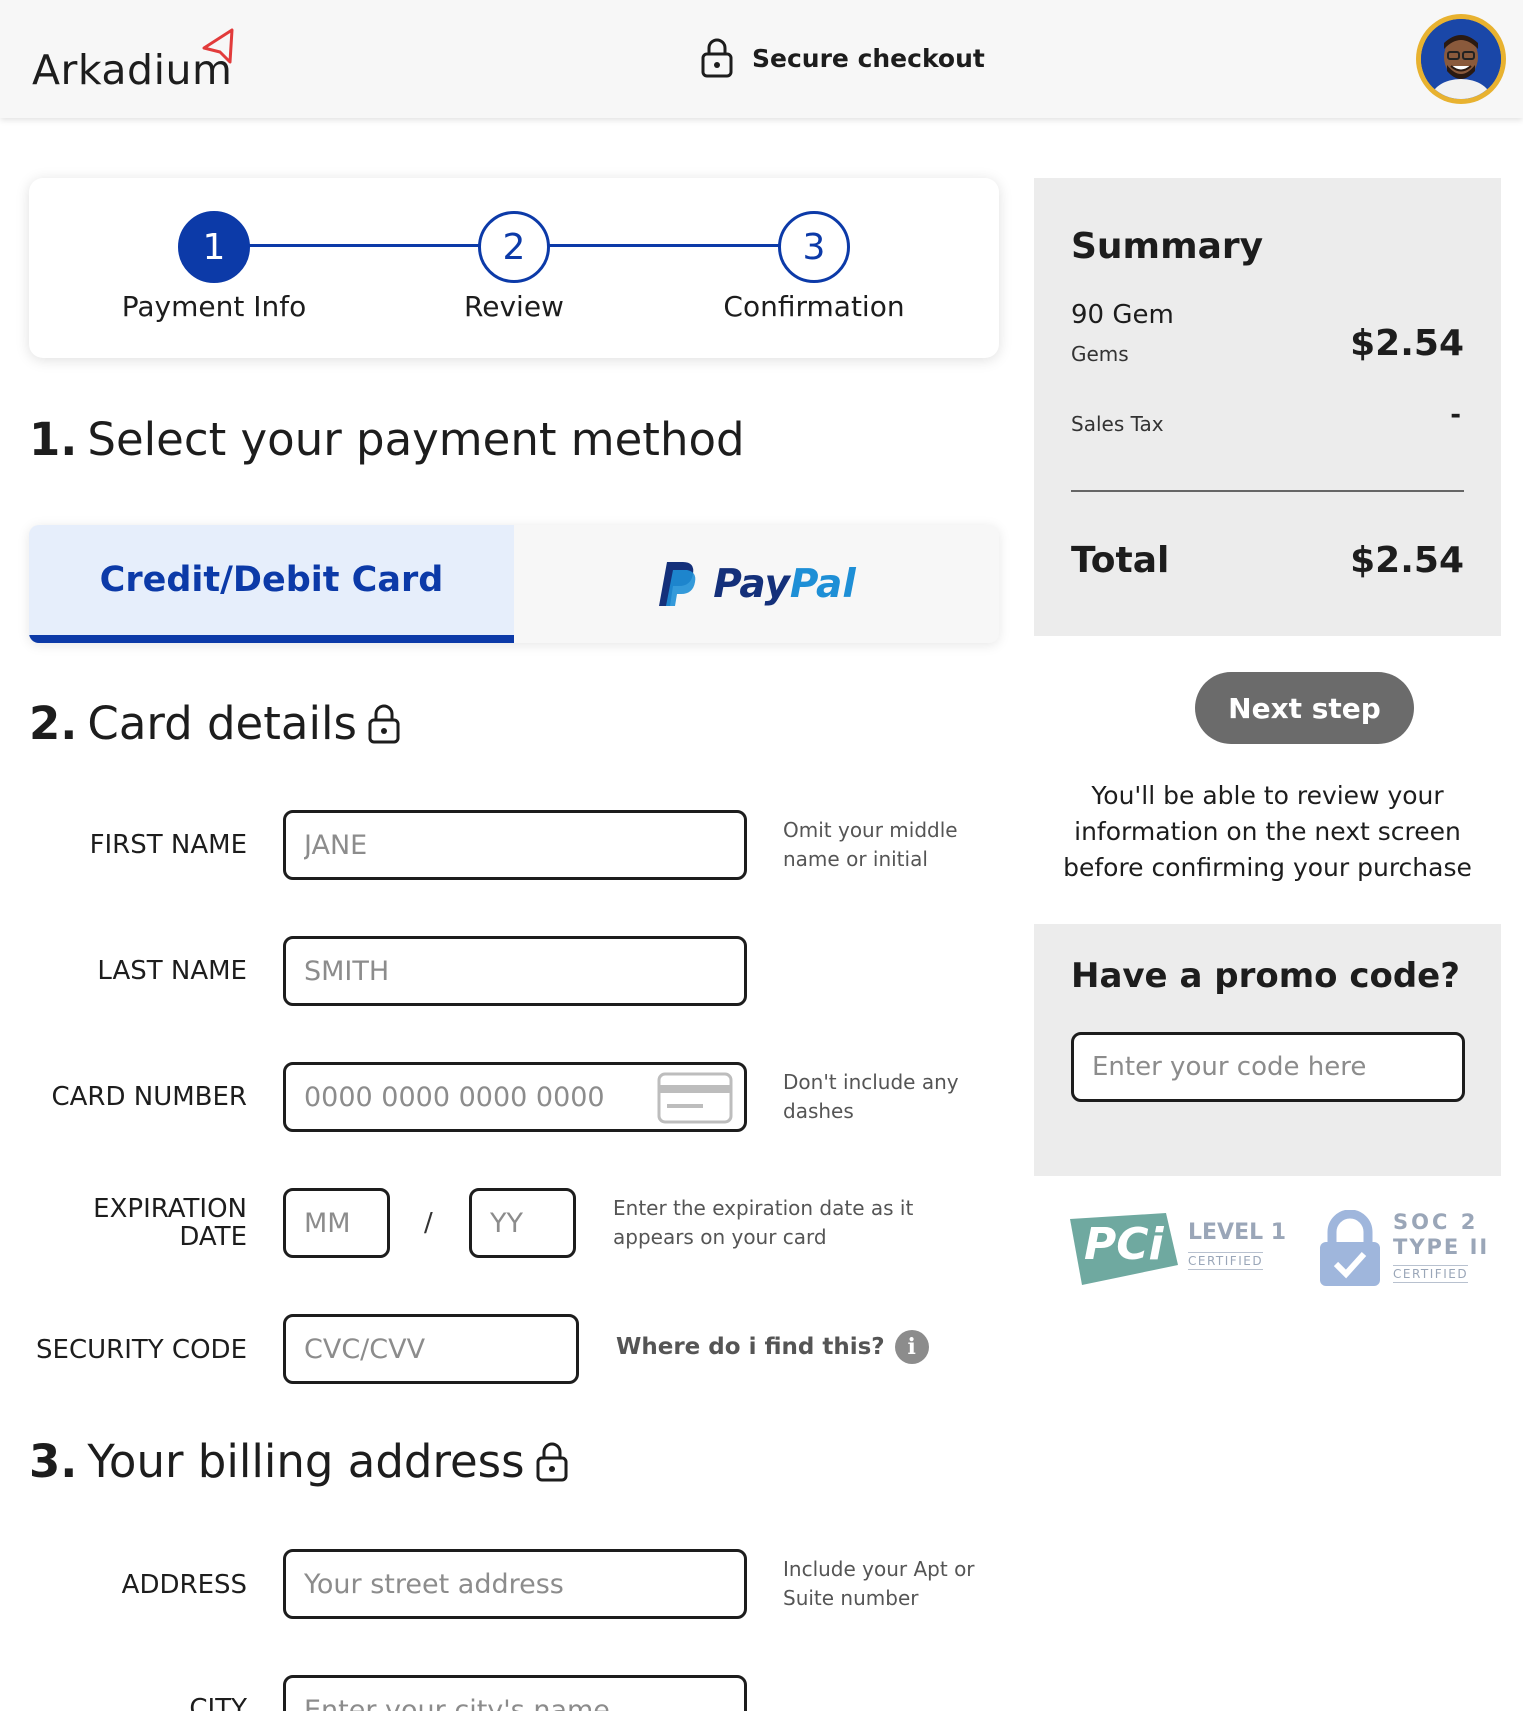 This screenshot has width=1523, height=1711. What do you see at coordinates (695, 1098) in the screenshot?
I see `credit-card-icon` at bounding box center [695, 1098].